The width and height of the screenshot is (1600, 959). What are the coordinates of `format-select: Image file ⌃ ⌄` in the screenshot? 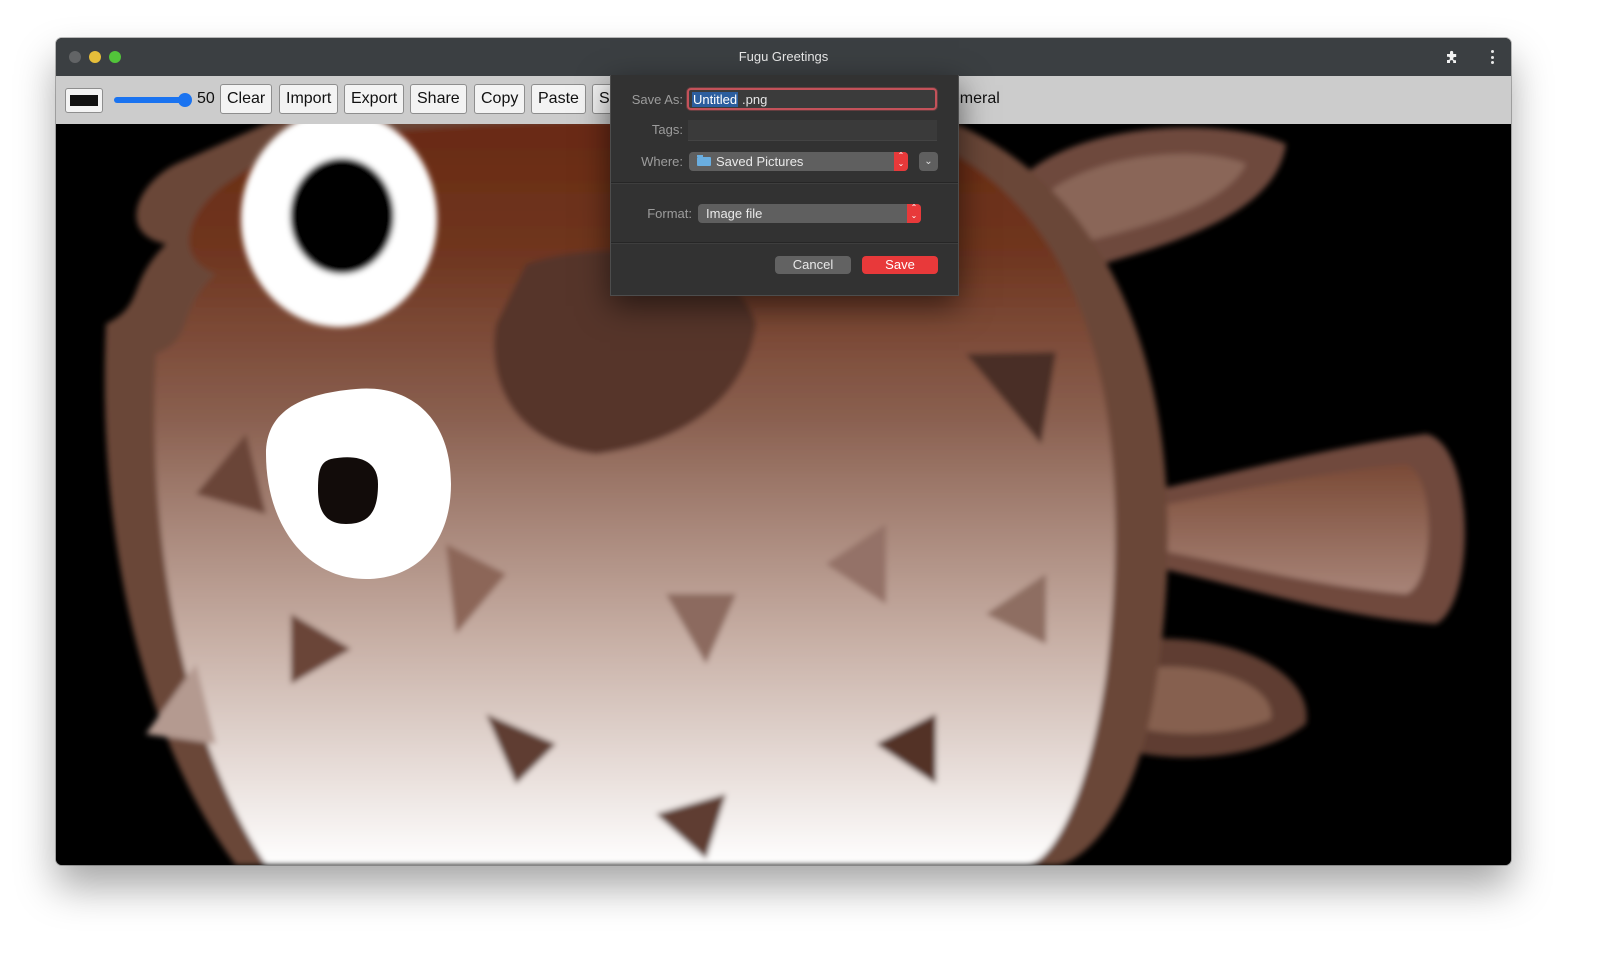 It's located at (809, 213).